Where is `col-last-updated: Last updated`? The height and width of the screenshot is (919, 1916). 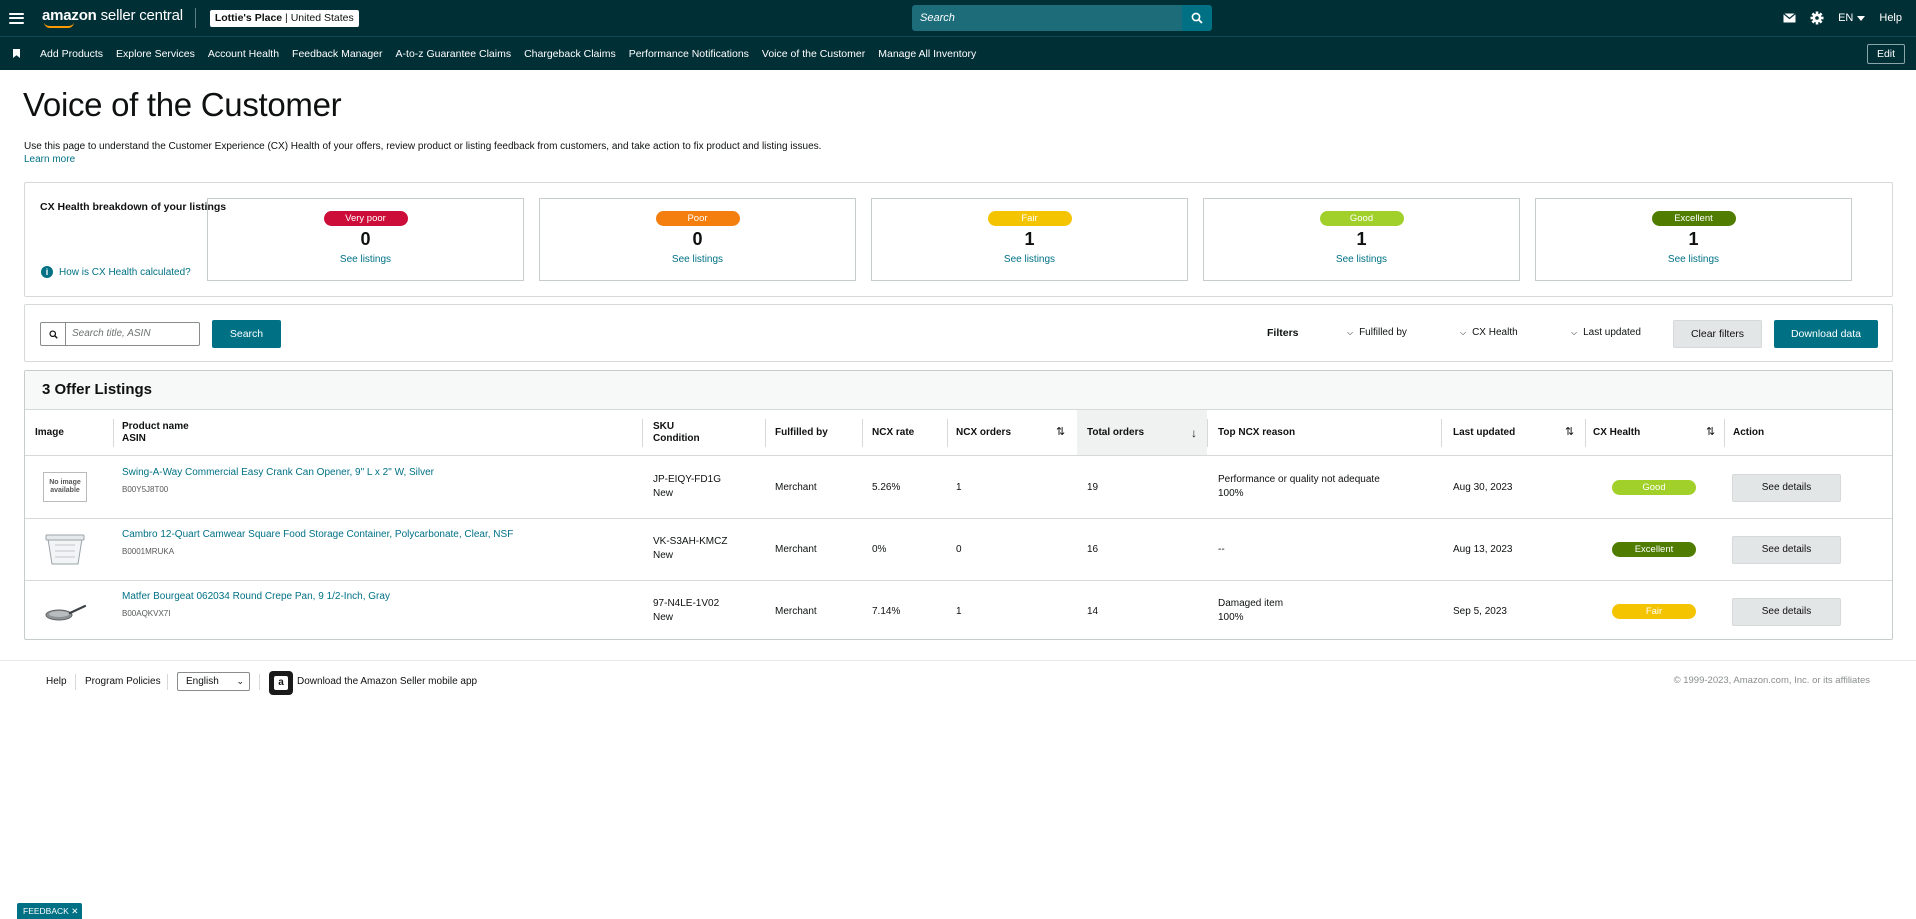
col-last-updated: Last updated is located at coordinates (1484, 432).